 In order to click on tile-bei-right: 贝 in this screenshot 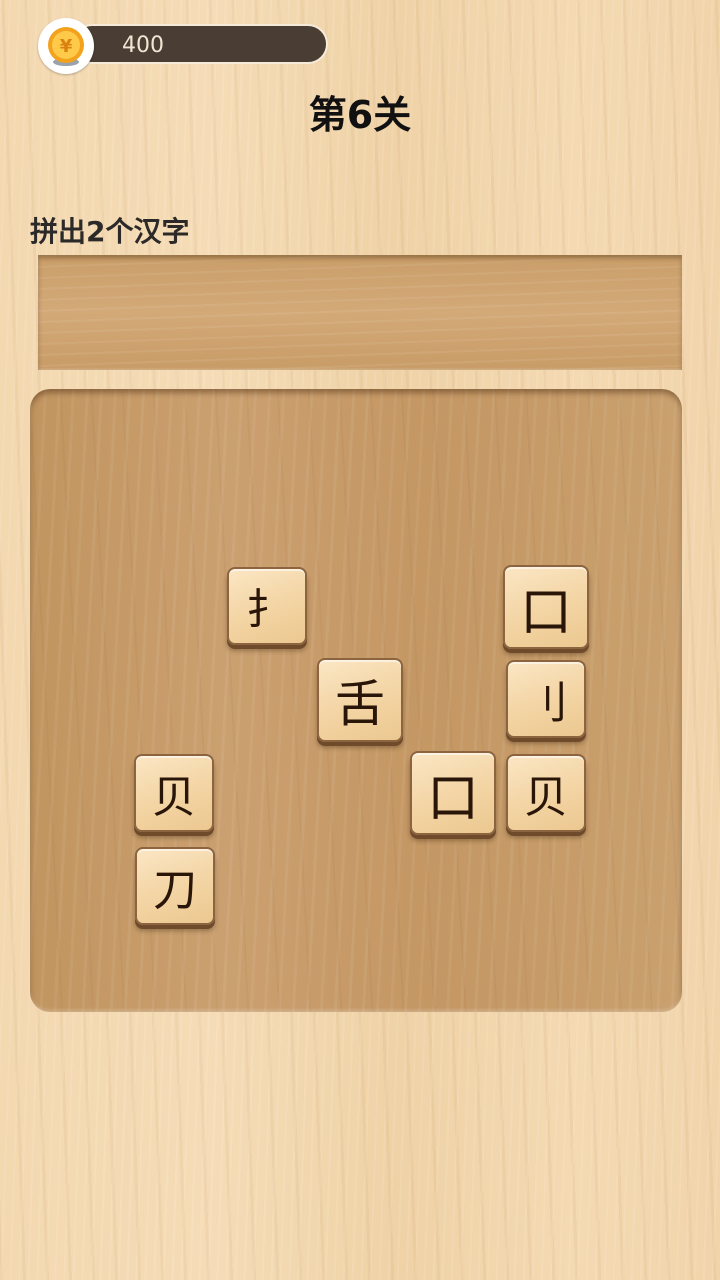, I will do `click(546, 793)`.